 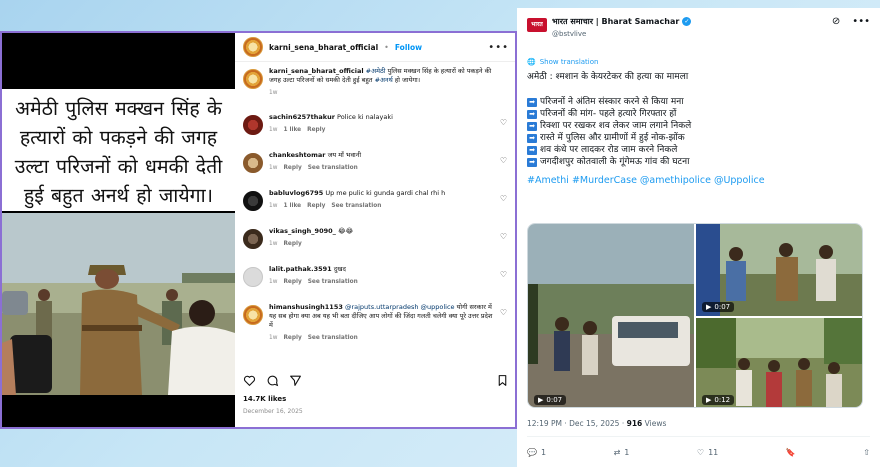 What do you see at coordinates (249, 380) in the screenshot?
I see `like-heart-icon` at bounding box center [249, 380].